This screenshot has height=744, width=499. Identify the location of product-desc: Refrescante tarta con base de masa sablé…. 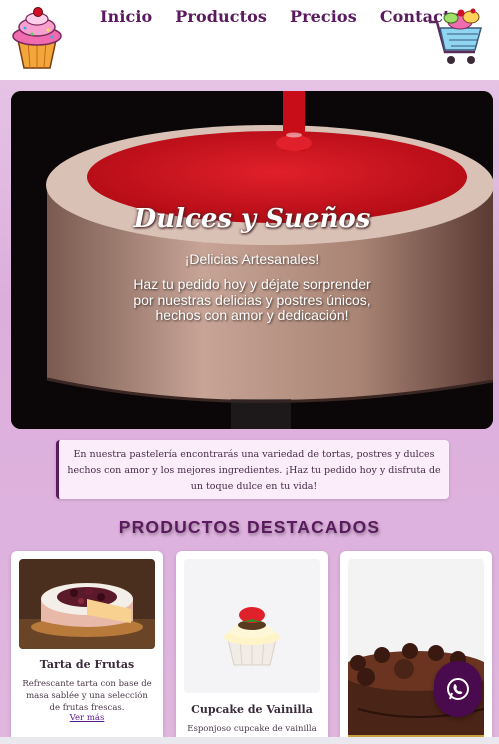
(87, 696).